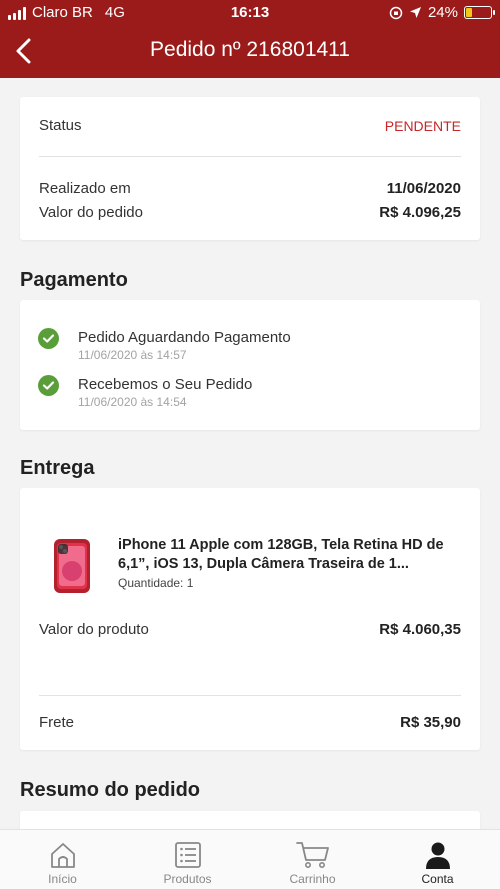 This screenshot has height=889, width=500. Describe the element at coordinates (62, 879) in the screenshot. I see `tab-label: Início` at that location.